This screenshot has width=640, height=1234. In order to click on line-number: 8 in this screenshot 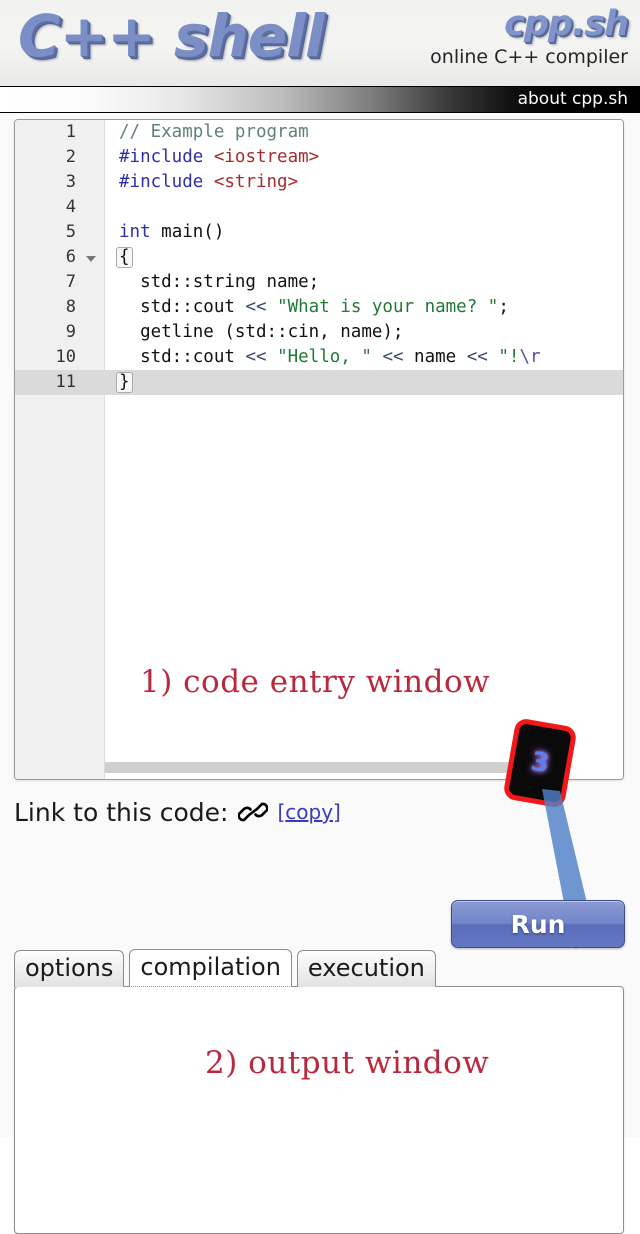, I will do `click(70, 307)`.